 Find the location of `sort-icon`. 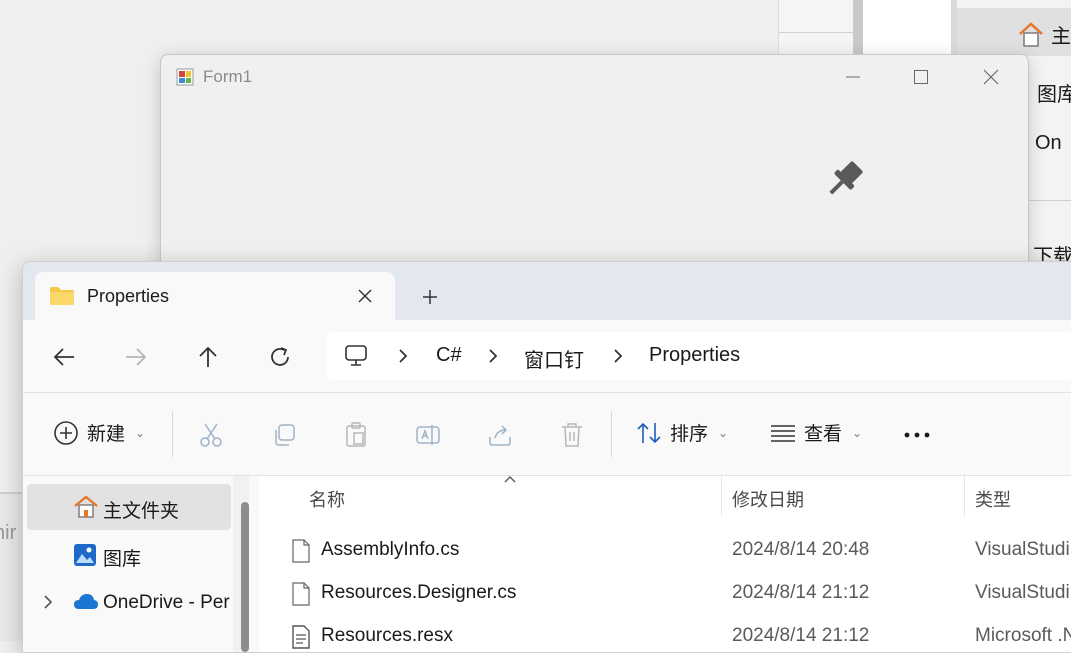

sort-icon is located at coordinates (649, 432).